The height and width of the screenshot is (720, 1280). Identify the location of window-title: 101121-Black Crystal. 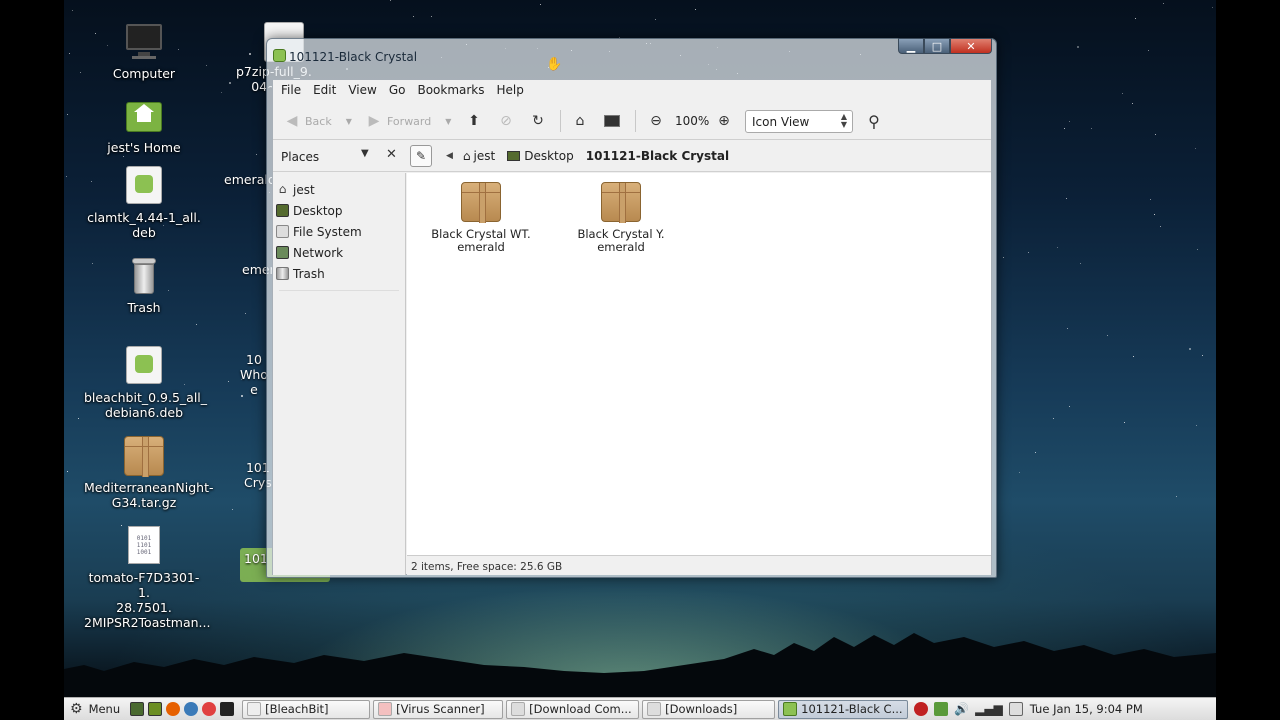
(353, 57).